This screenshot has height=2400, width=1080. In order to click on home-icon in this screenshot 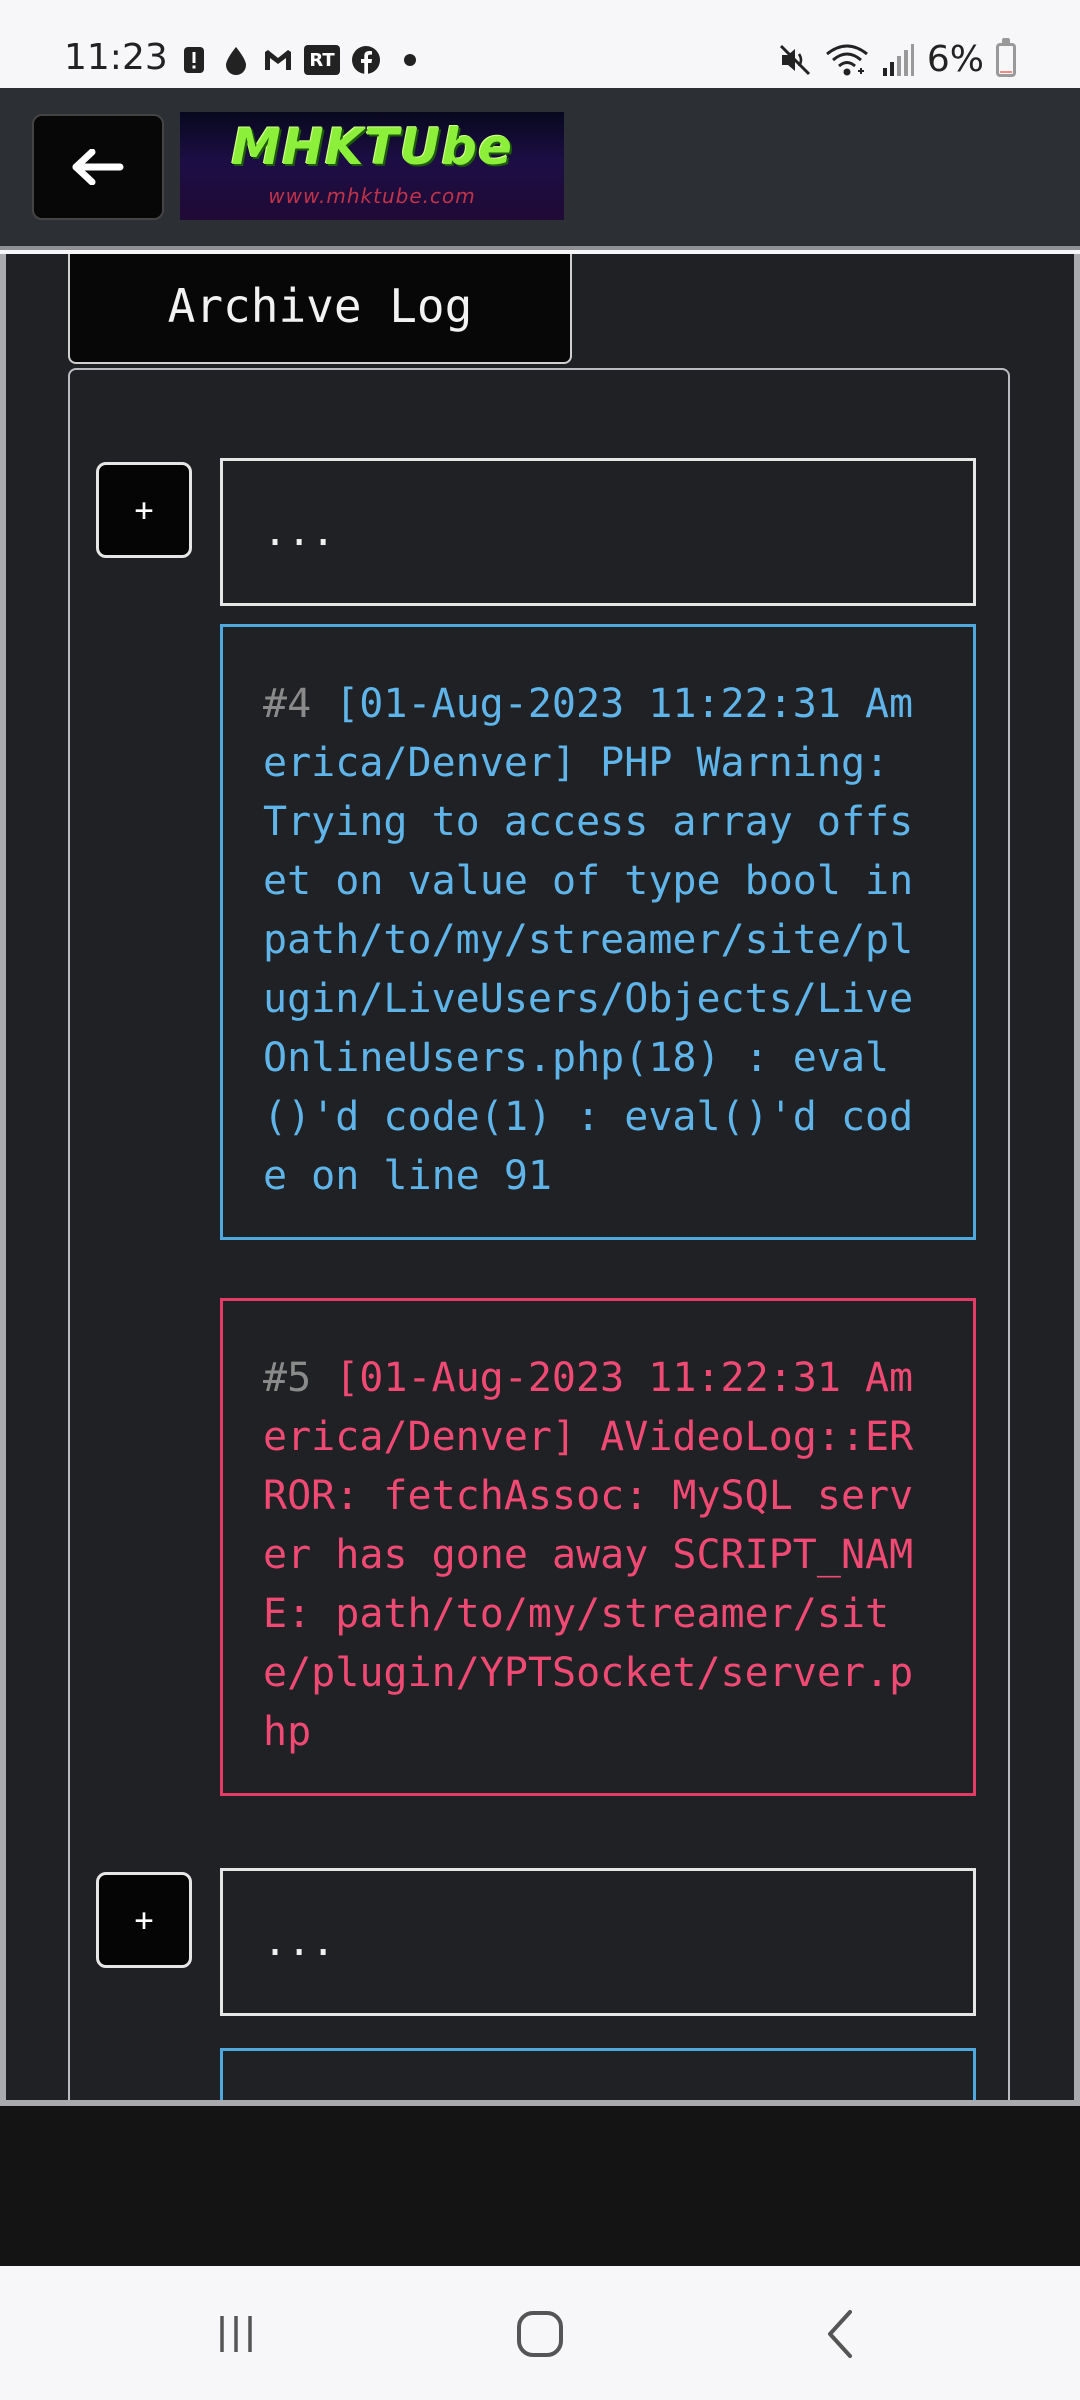, I will do `click(540, 2334)`.